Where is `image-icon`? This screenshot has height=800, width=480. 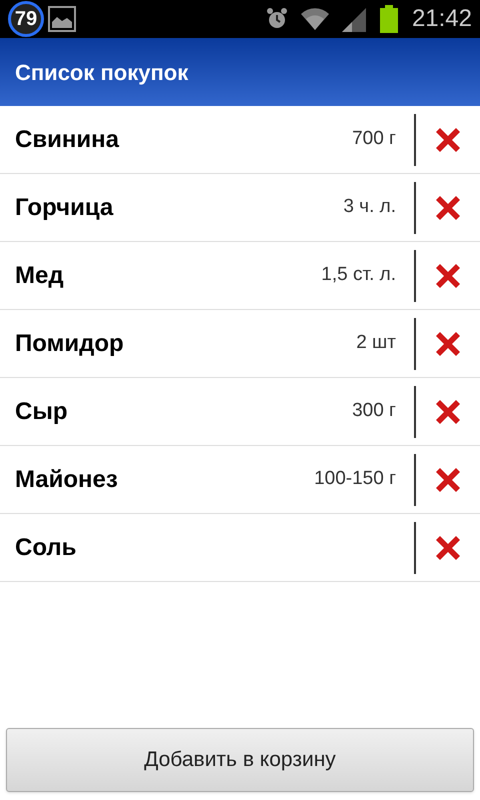
image-icon is located at coordinates (62, 19).